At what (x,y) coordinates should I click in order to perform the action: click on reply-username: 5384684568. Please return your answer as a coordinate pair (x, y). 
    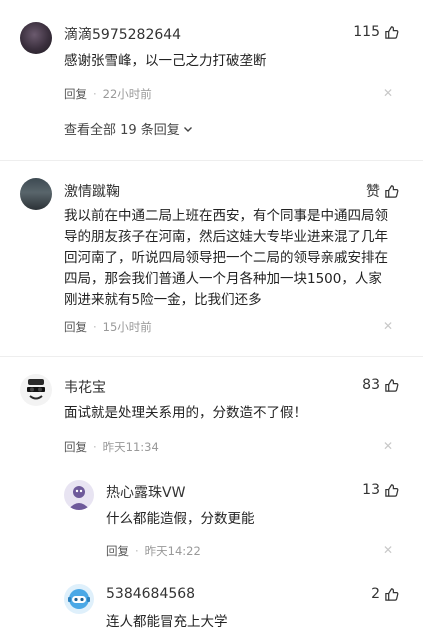
    Looking at the image, I should click on (150, 594).